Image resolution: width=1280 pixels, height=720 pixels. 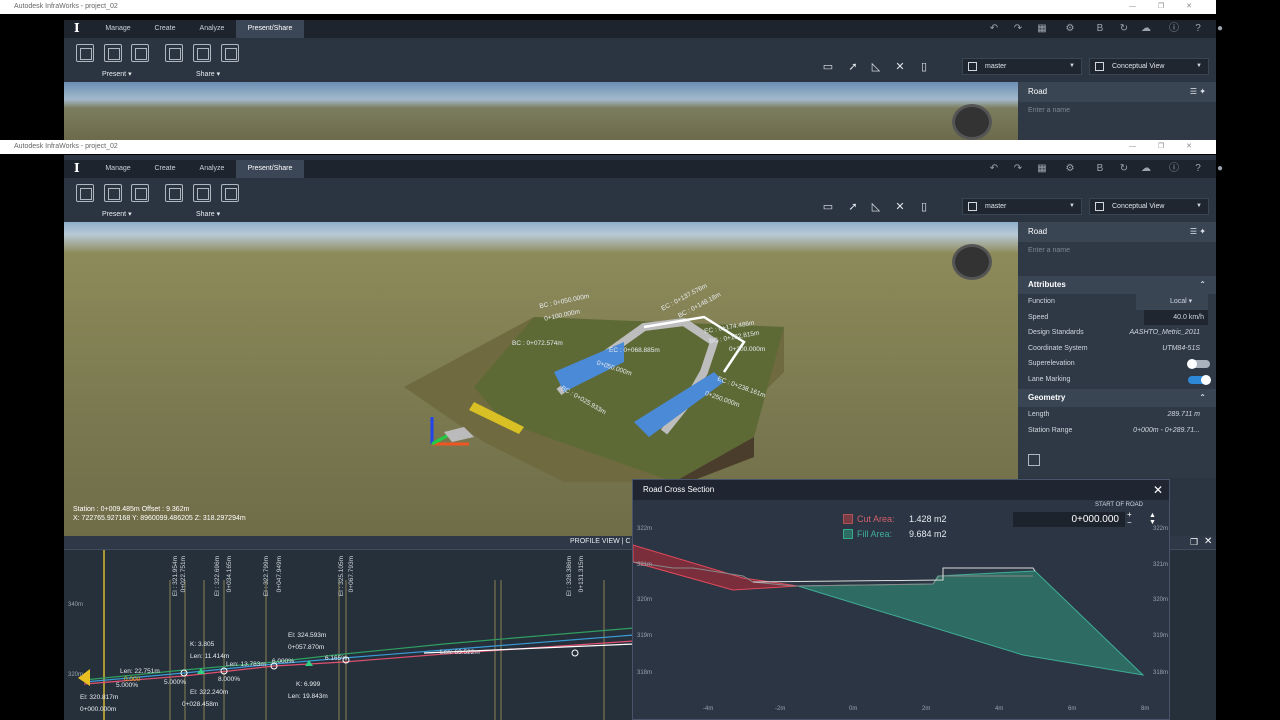 I want to click on viewport-top, so click(x=541, y=111).